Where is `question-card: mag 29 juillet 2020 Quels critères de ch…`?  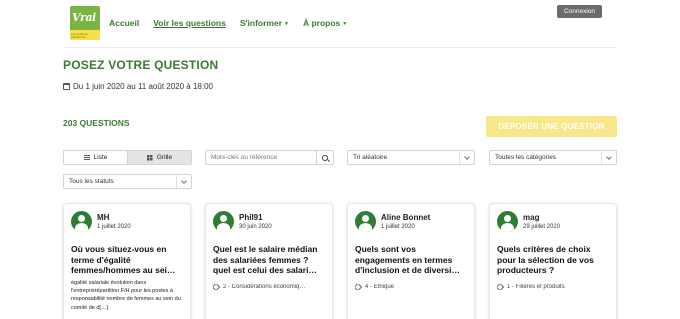
question-card: mag 29 juillet 2020 Quels critères de ch… is located at coordinates (553, 261).